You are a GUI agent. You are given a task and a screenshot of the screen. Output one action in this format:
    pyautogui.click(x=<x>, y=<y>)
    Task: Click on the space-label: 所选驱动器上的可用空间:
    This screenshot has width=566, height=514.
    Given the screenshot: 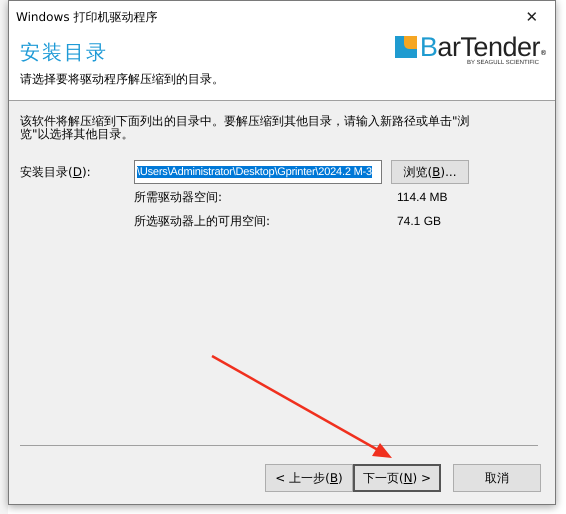 What is the action you would take?
    pyautogui.click(x=203, y=221)
    